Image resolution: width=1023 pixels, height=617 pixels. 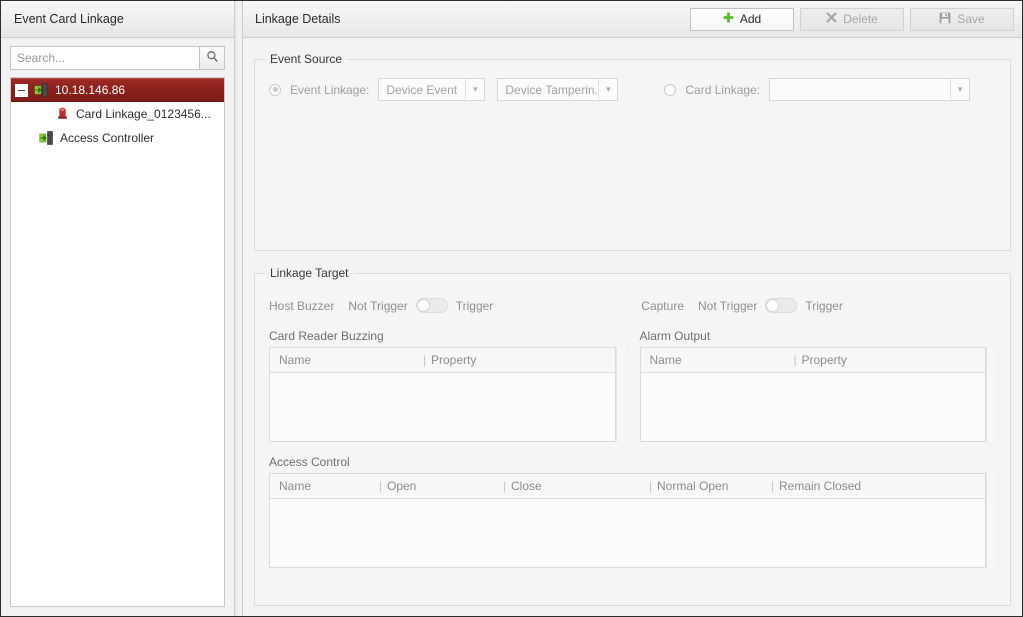 I want to click on alarm-output-caption: Alarm Output, so click(x=675, y=336).